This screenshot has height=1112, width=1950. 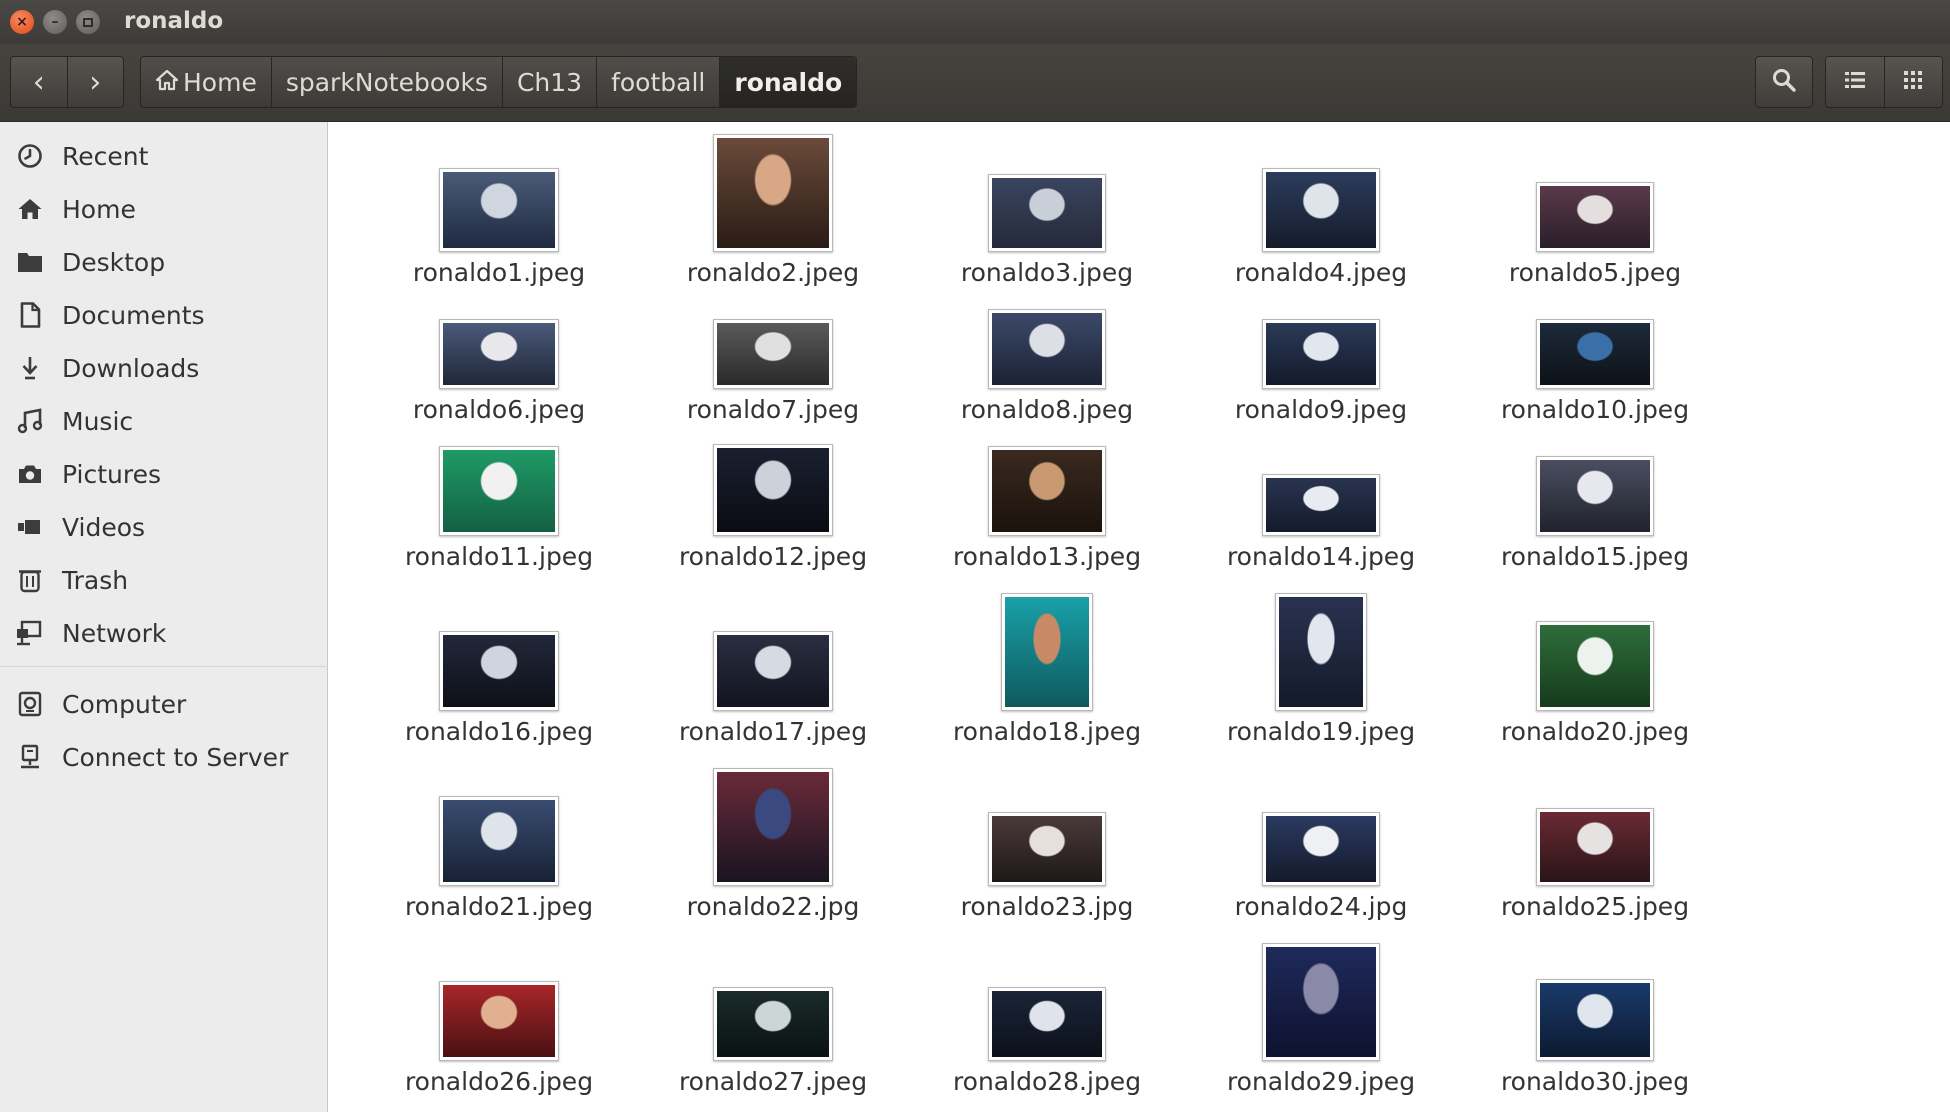 What do you see at coordinates (975, 22) in the screenshot?
I see `title-bar: × – ronaldo` at bounding box center [975, 22].